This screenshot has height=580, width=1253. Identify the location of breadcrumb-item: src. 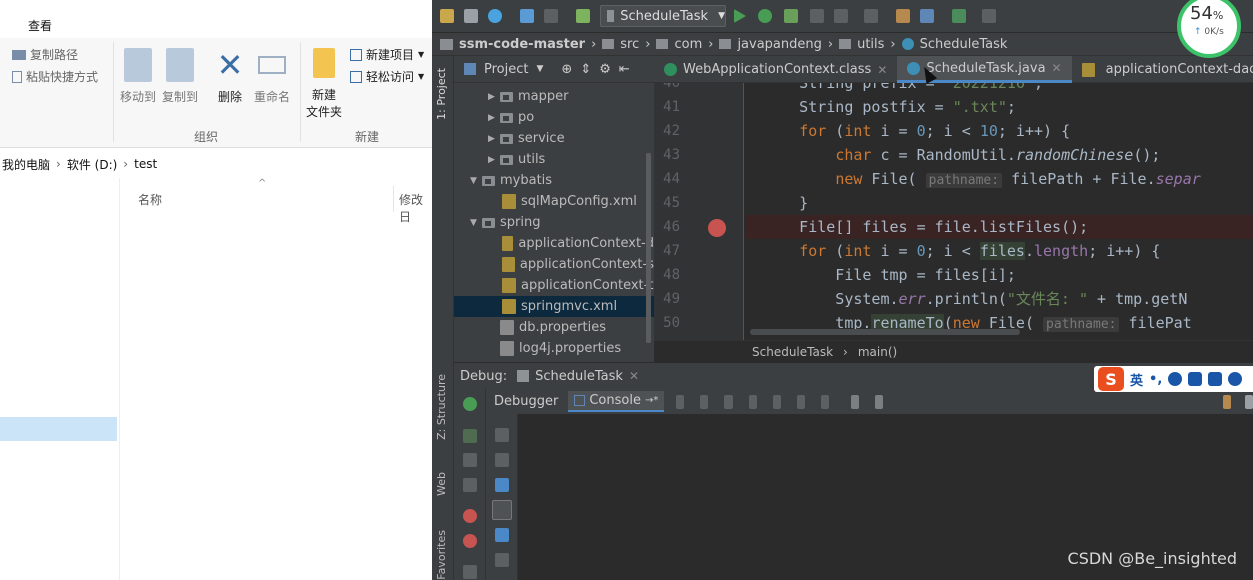
(629, 44).